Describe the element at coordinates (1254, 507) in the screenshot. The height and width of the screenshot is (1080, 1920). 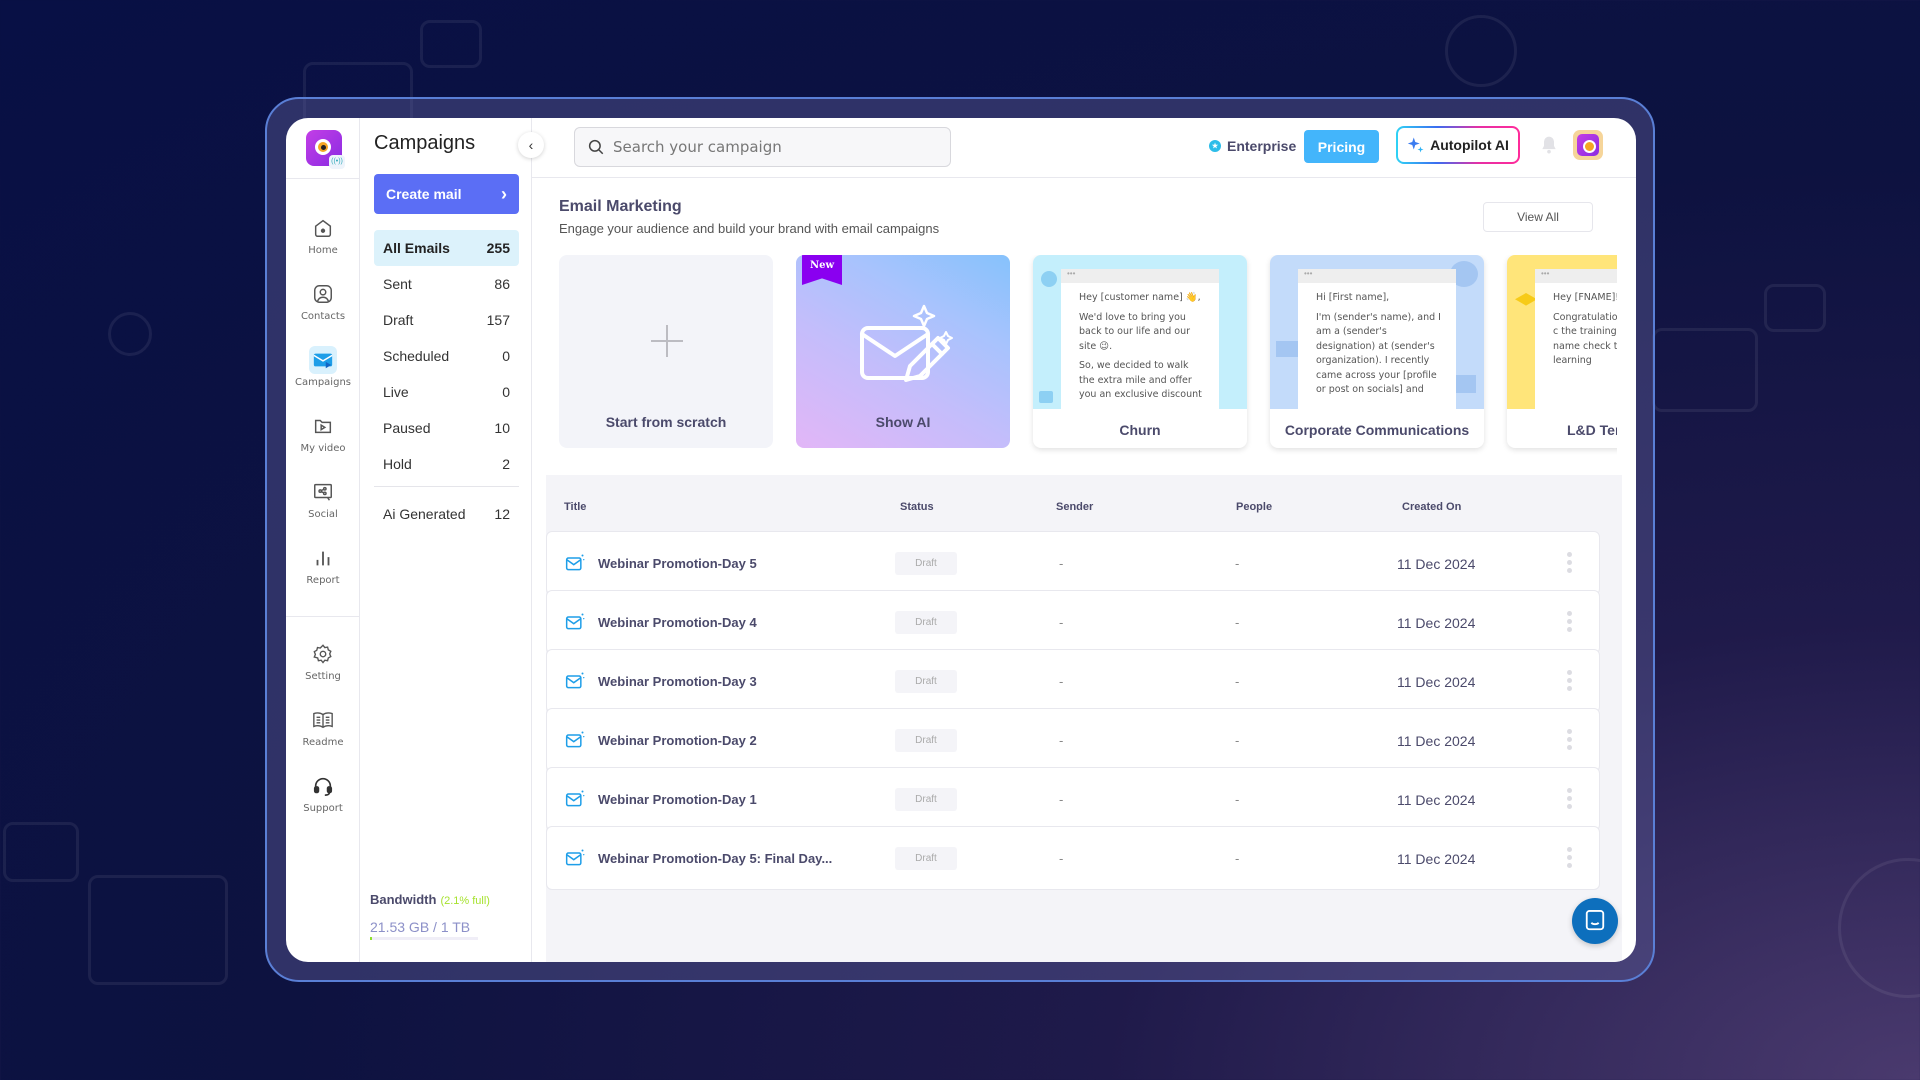
I see `column-header-people: People` at that location.